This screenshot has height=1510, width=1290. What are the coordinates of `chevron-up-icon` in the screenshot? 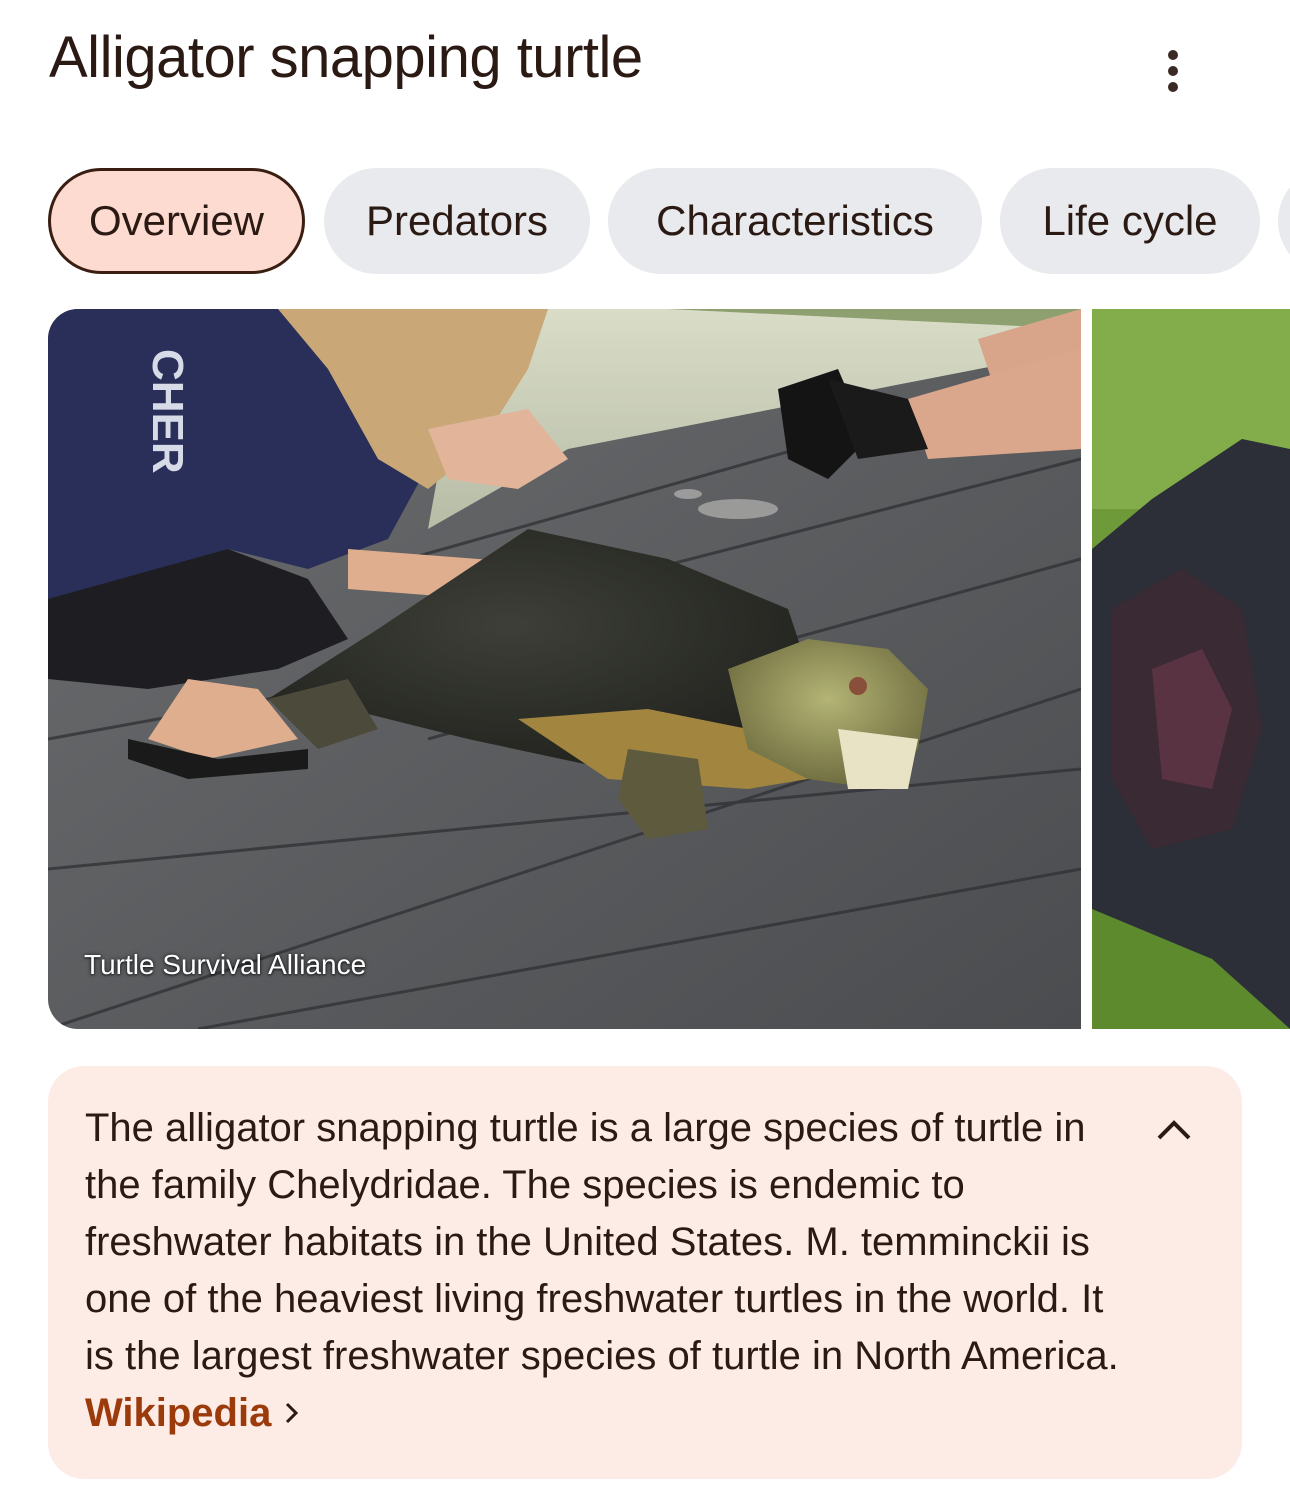 It's located at (1174, 1130).